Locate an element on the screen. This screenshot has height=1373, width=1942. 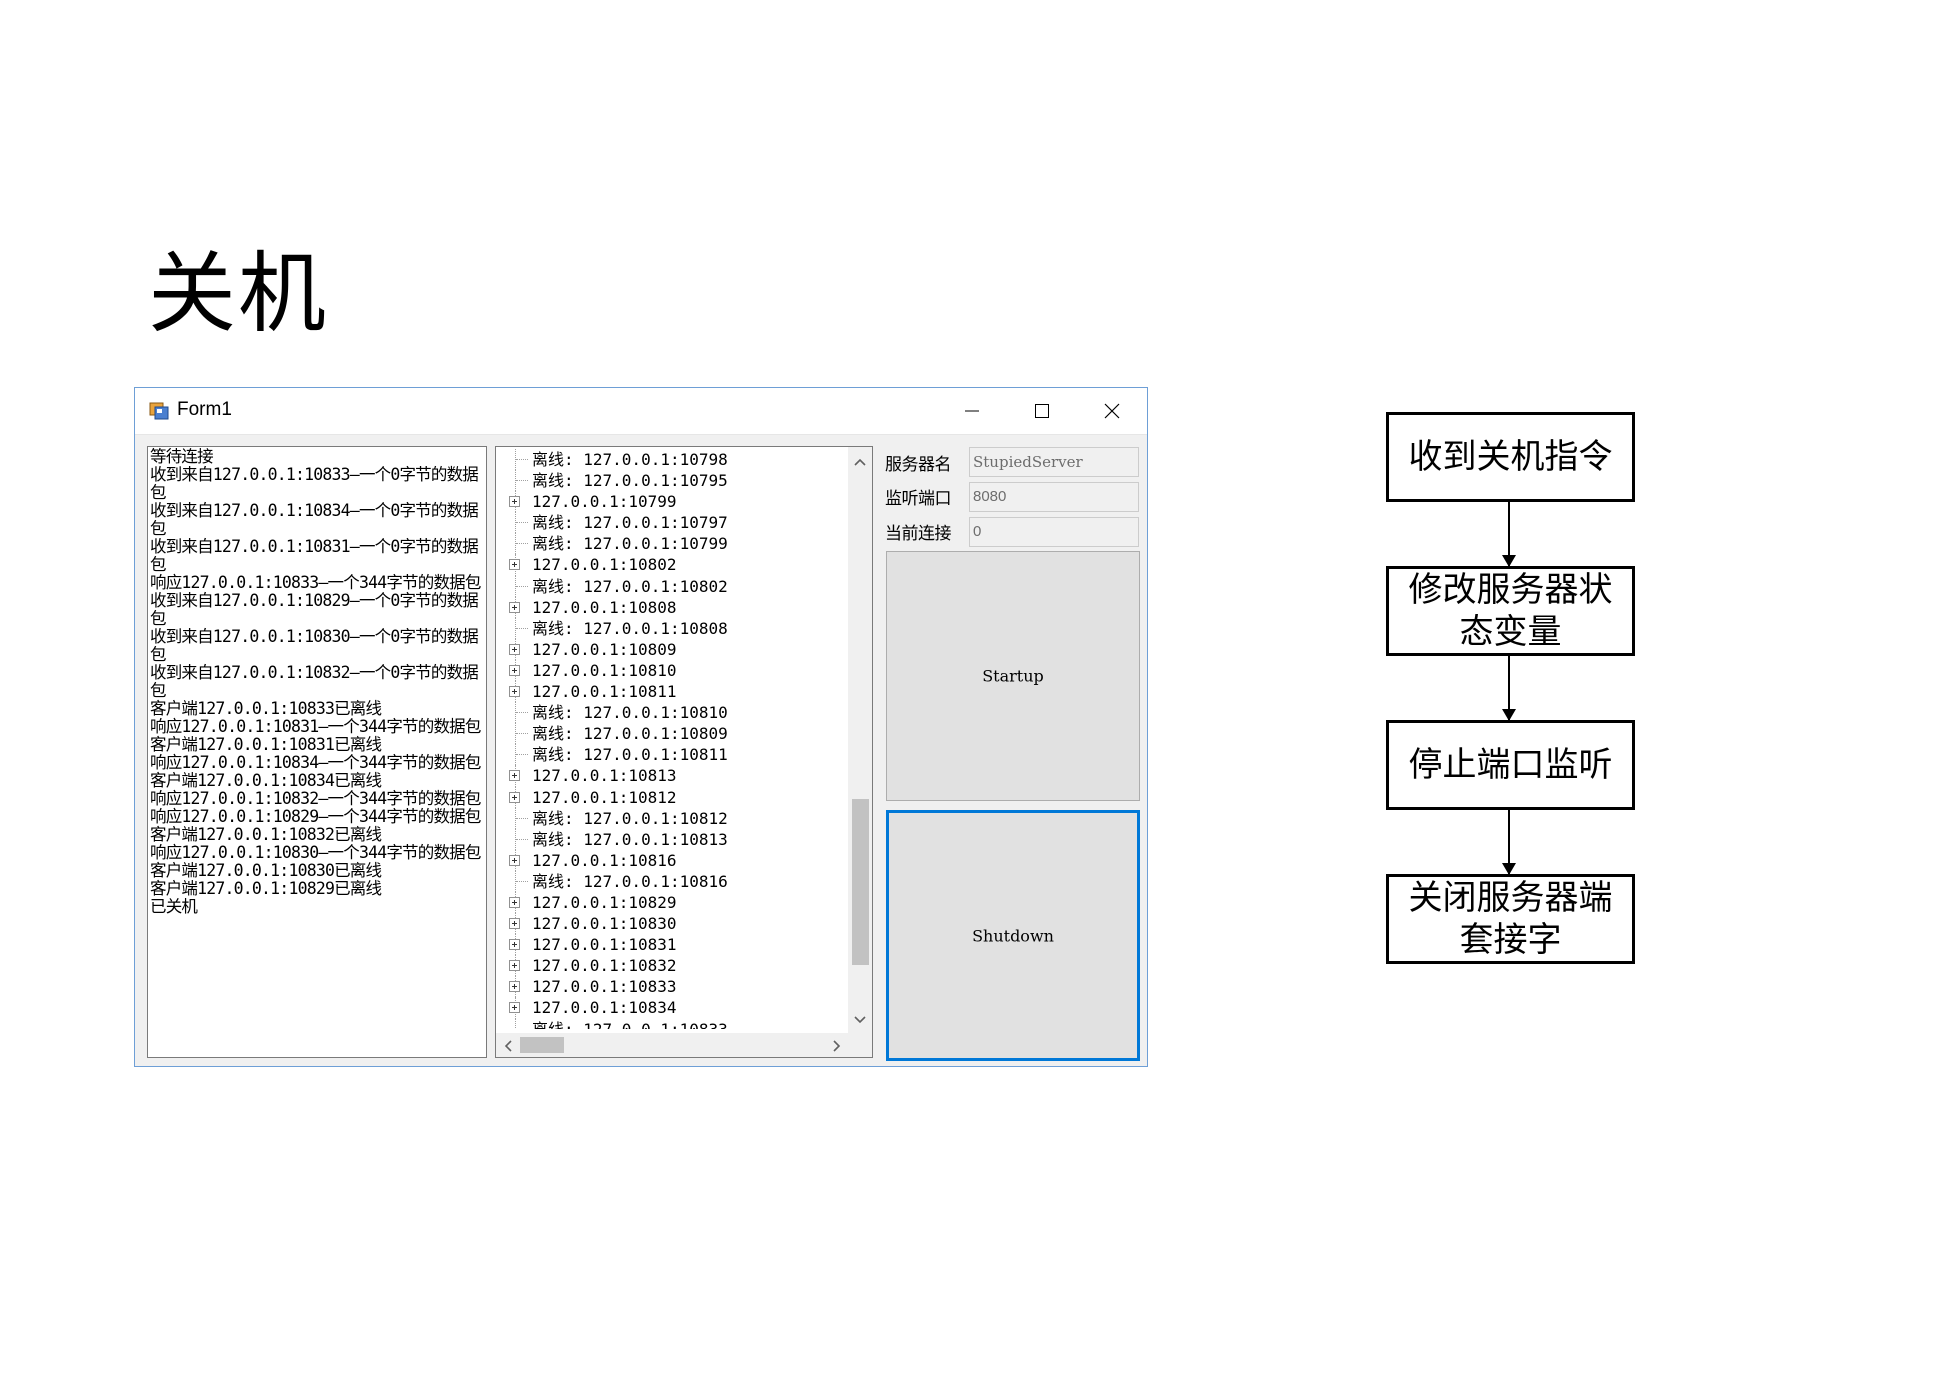
tree-node: 离线: 127.0.0.1:10833 is located at coordinates (672, 1023).